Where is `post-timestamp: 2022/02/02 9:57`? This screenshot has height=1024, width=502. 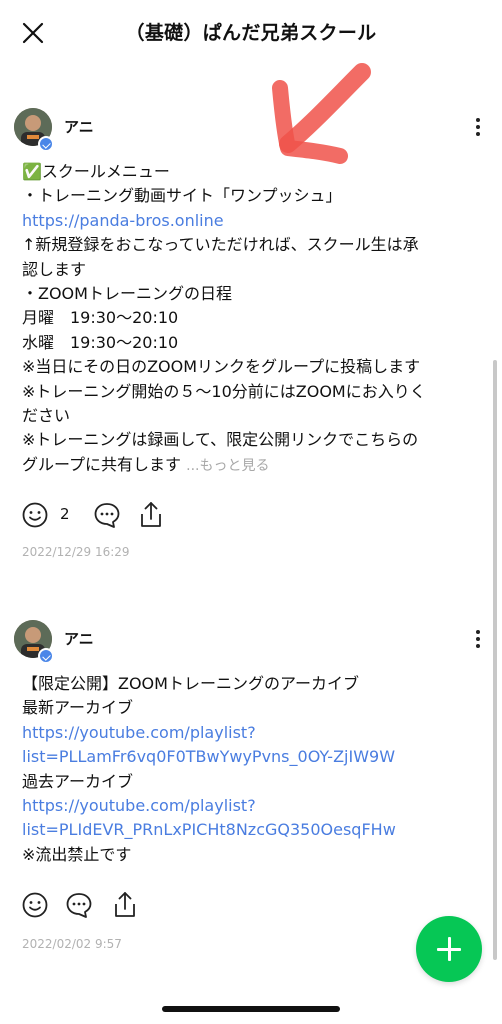 post-timestamp: 2022/02/02 9:57 is located at coordinates (72, 944).